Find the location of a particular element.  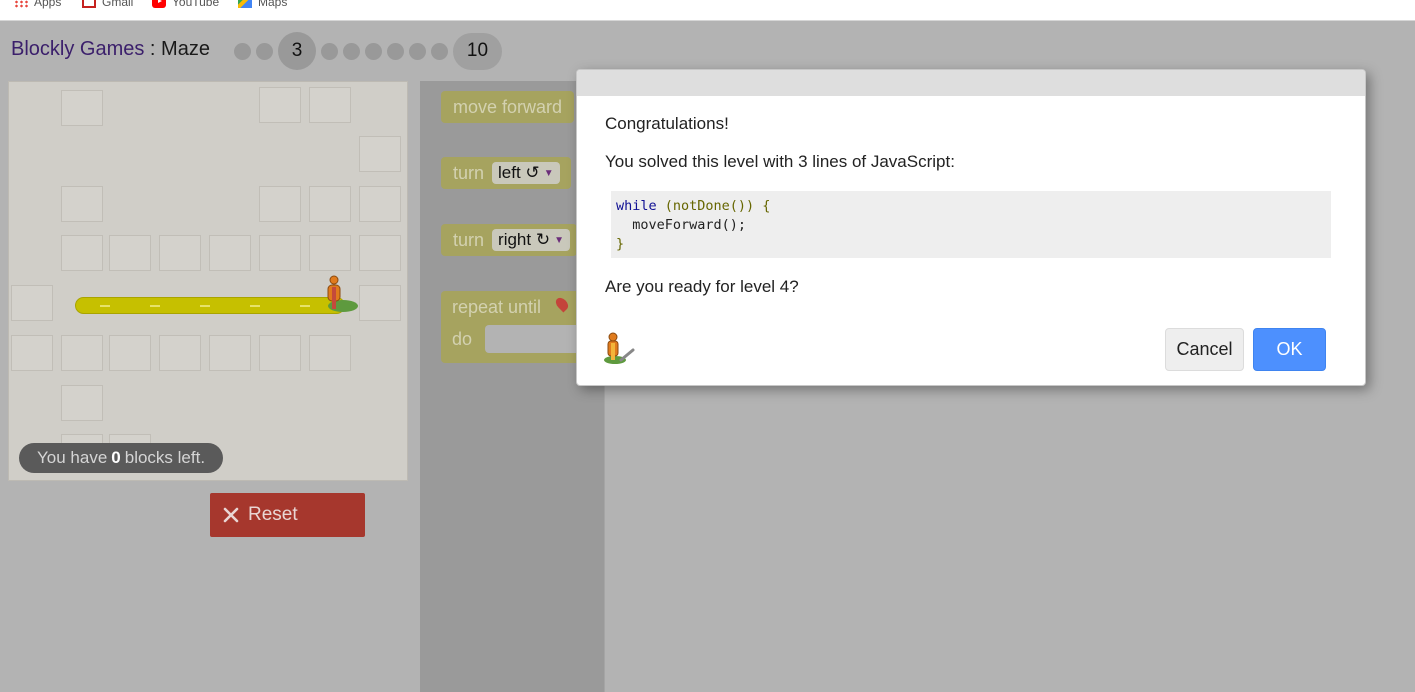

close-x-icon is located at coordinates (231, 515).